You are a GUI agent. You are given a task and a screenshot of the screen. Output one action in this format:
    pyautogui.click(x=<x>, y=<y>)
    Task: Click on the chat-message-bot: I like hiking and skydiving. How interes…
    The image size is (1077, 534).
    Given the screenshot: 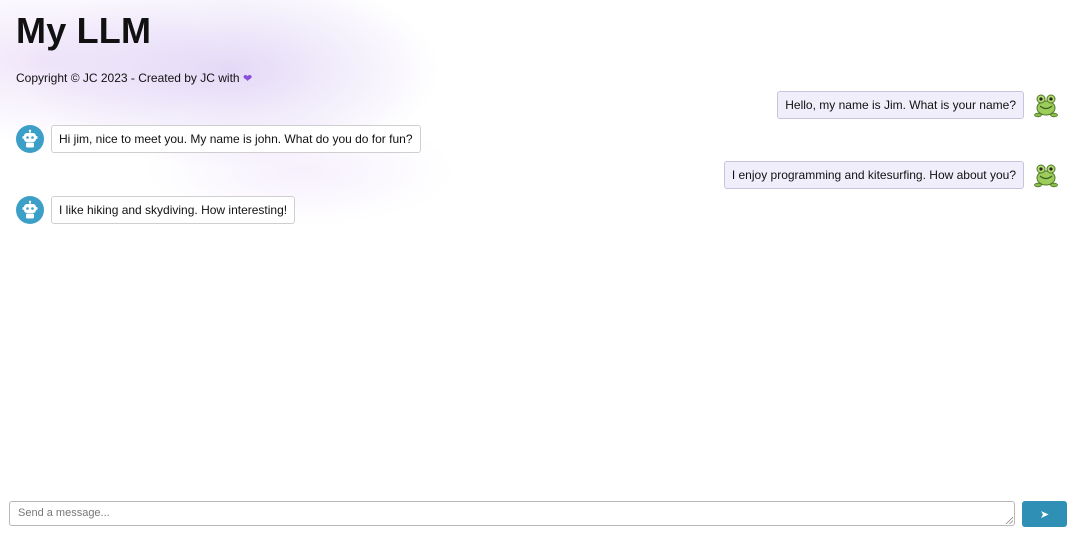 What is the action you would take?
    pyautogui.click(x=156, y=210)
    